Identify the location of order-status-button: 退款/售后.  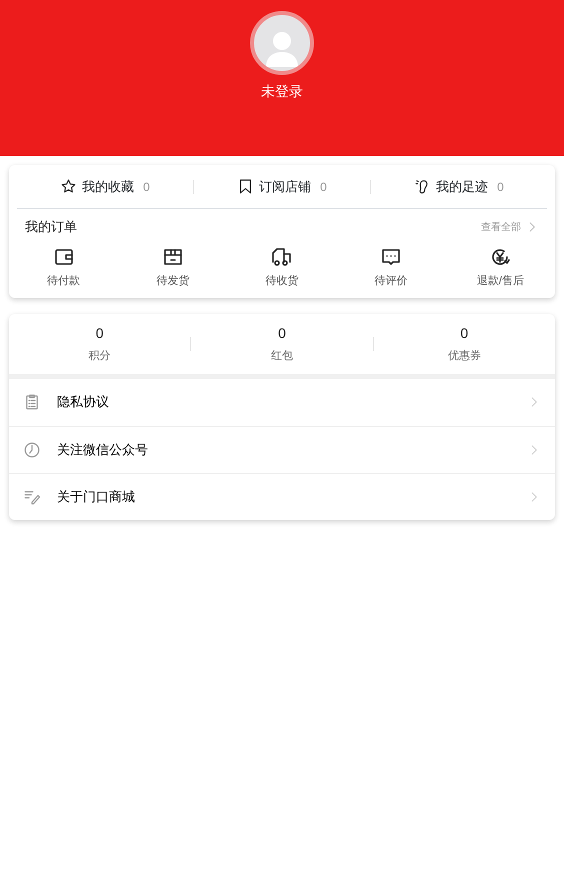
(501, 267).